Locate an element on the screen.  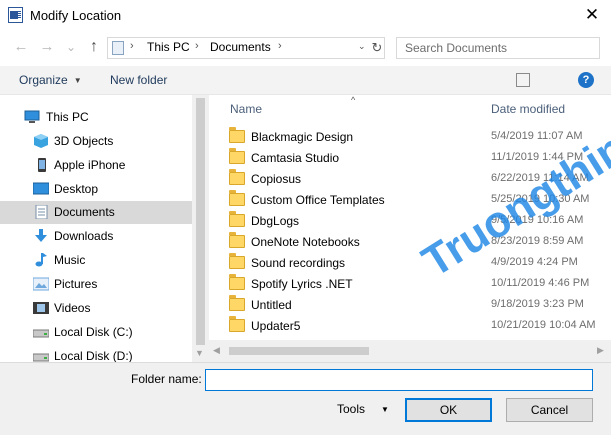
help-icon: ? is located at coordinates (586, 80).